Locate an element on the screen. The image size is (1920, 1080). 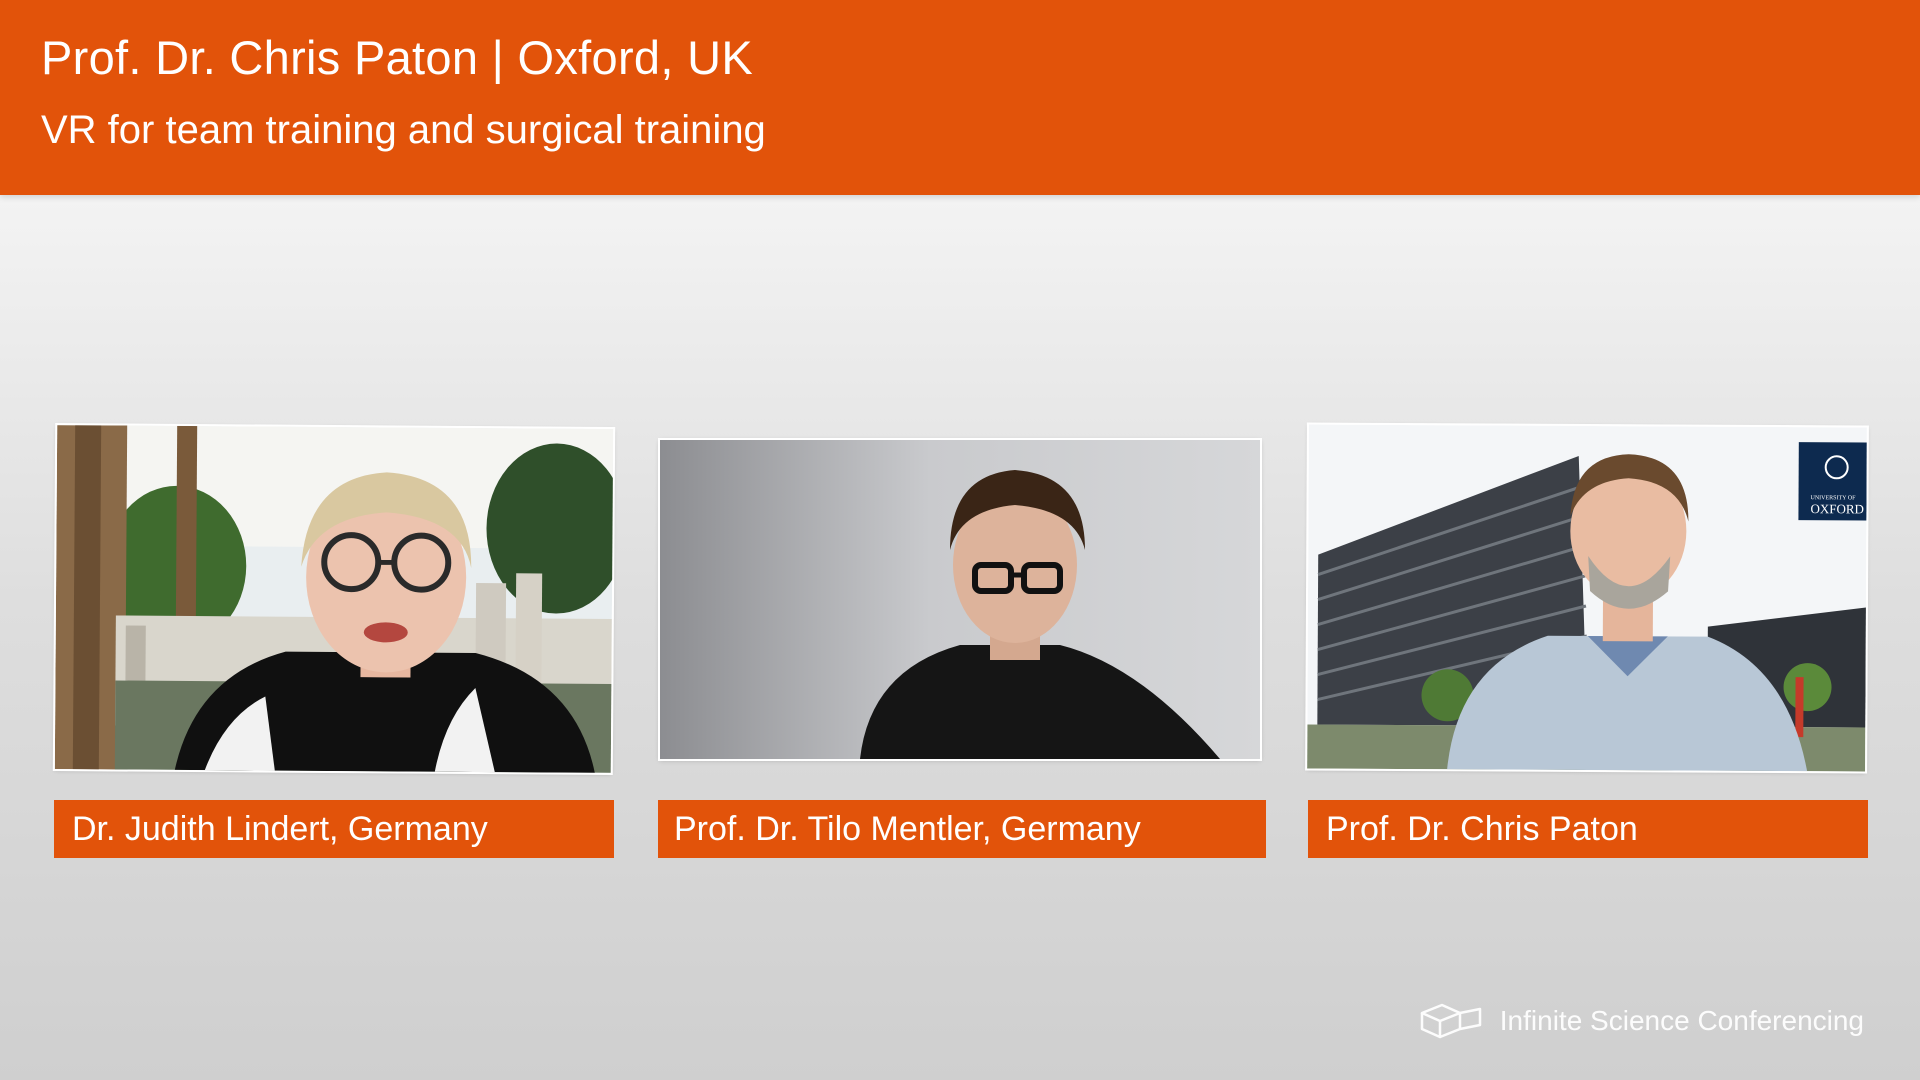
participant-name-2: Prof. Dr. Tilo Mentler, Germany is located at coordinates (962, 829).